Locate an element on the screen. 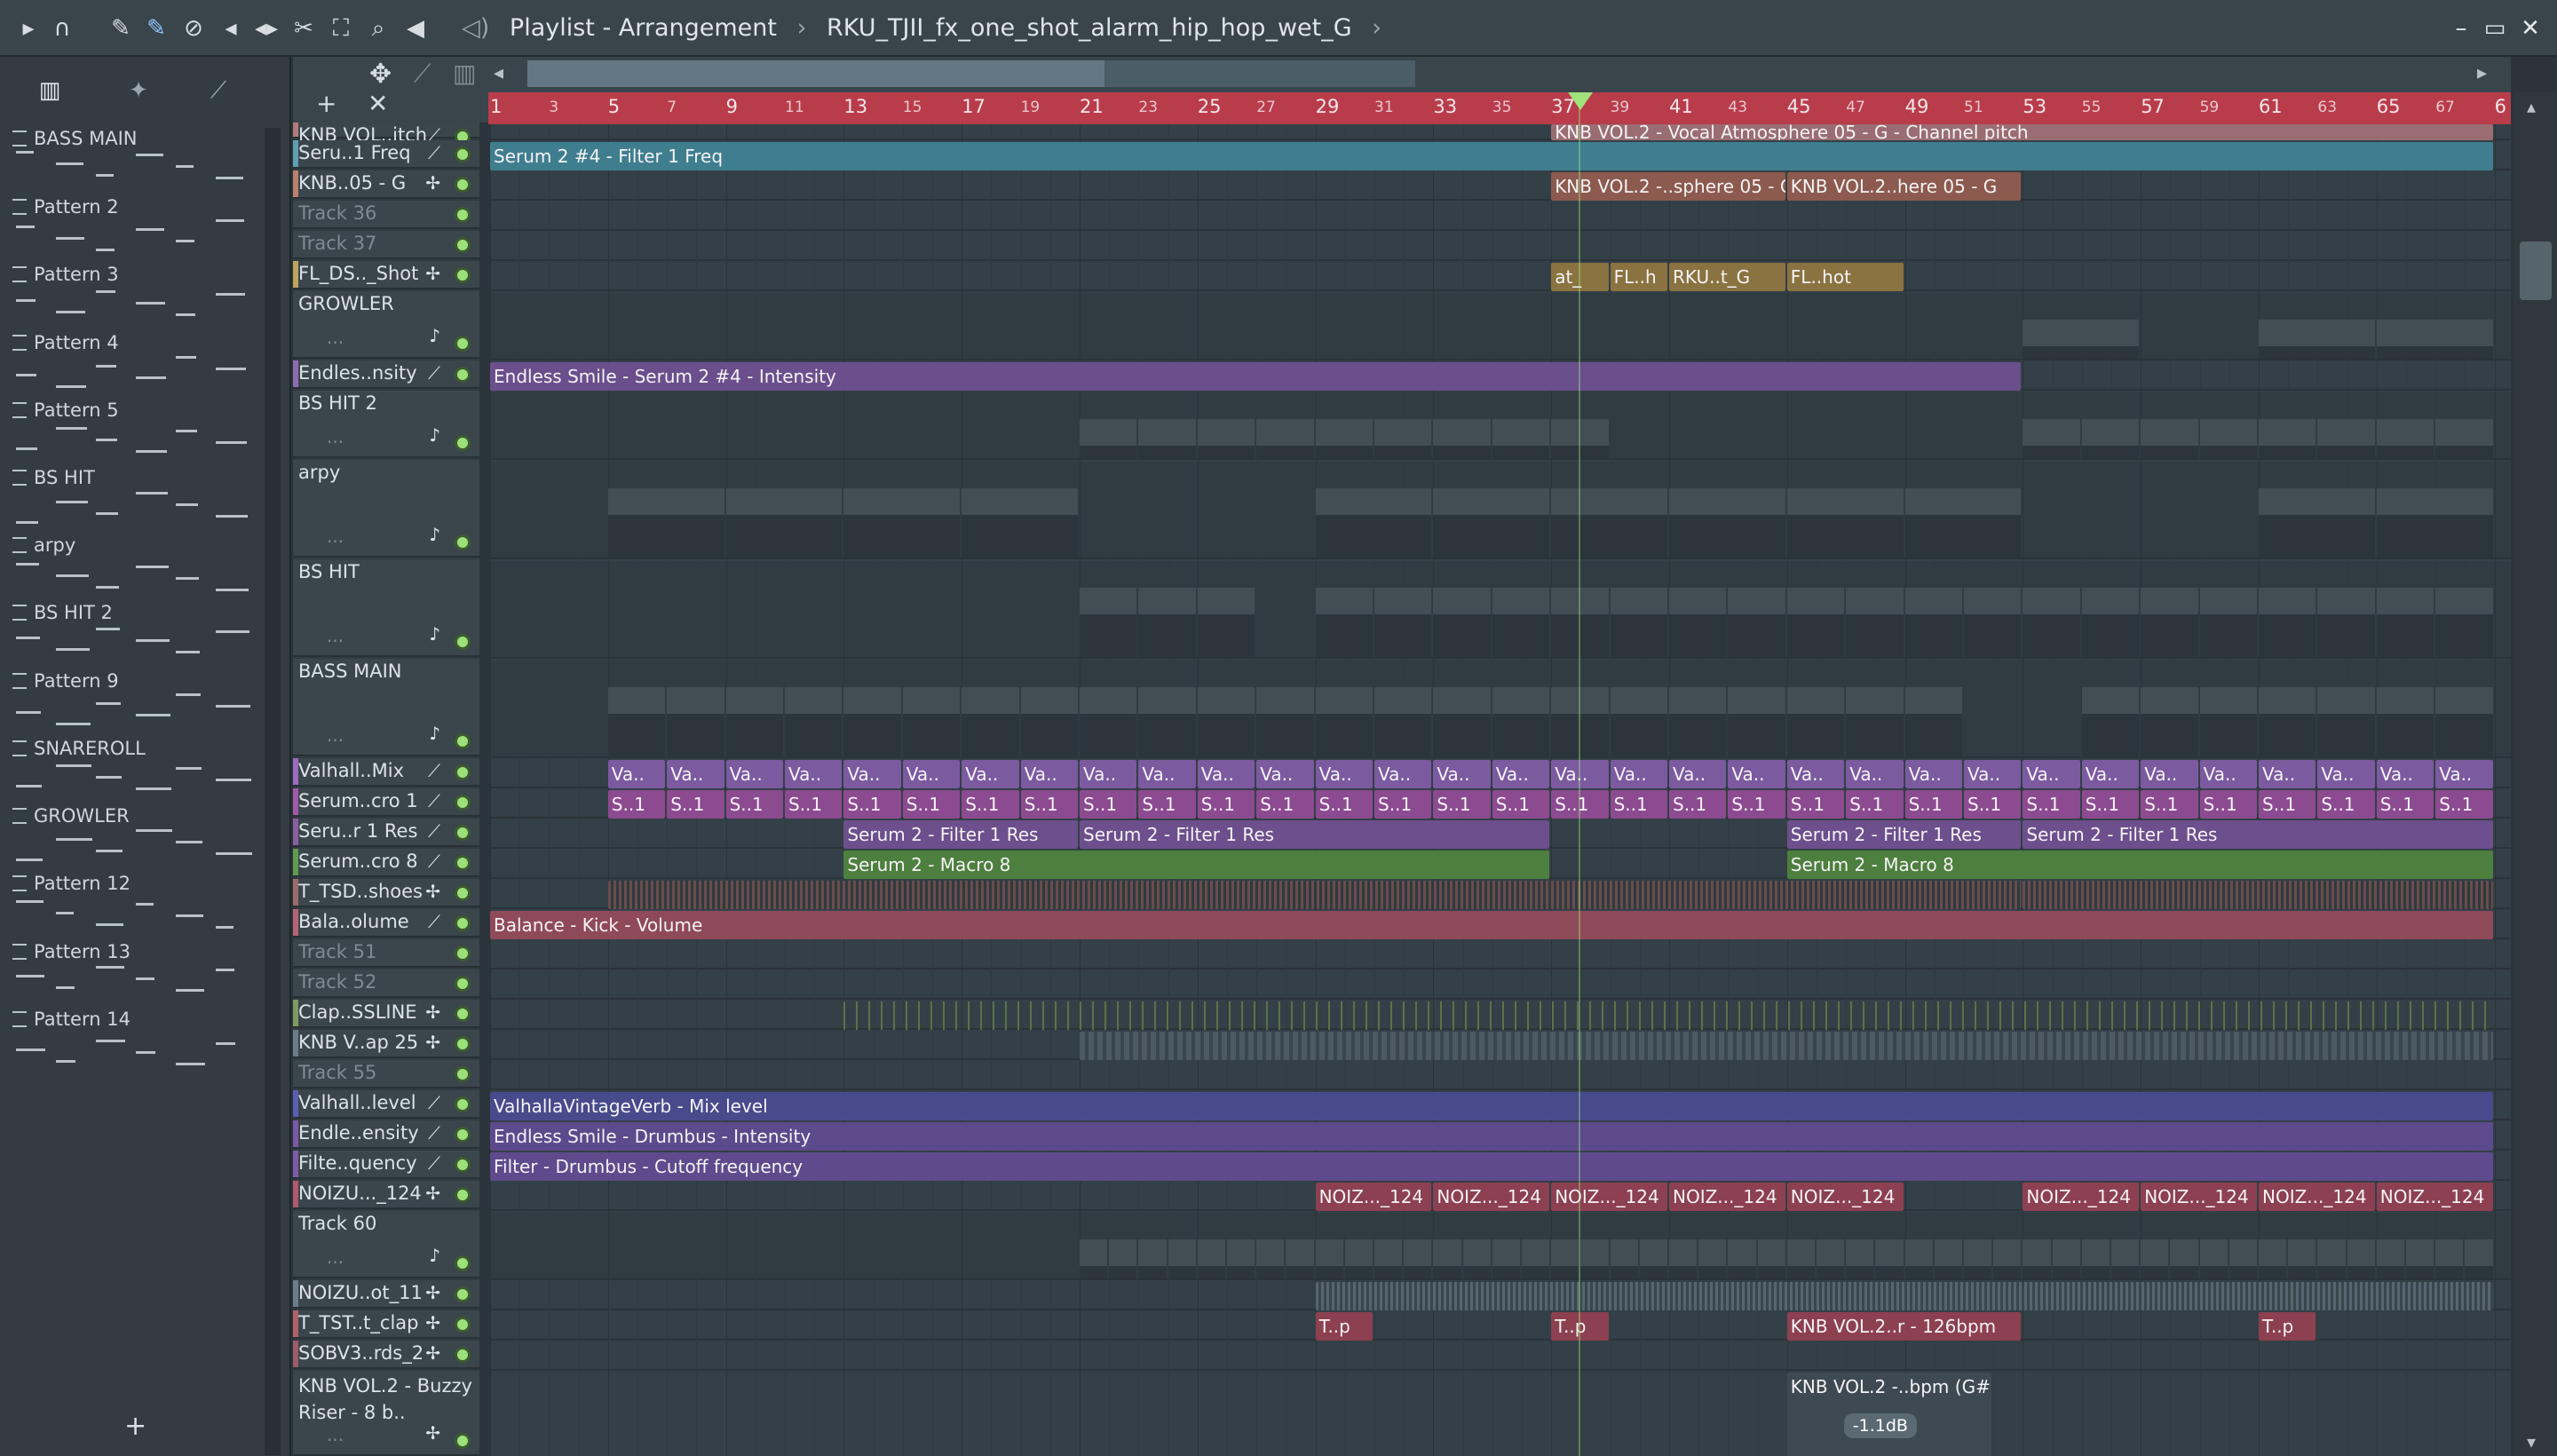 The width and height of the screenshot is (2557, 1456). track-header: T_TSD..shoes ✢ is located at coordinates (386, 893).